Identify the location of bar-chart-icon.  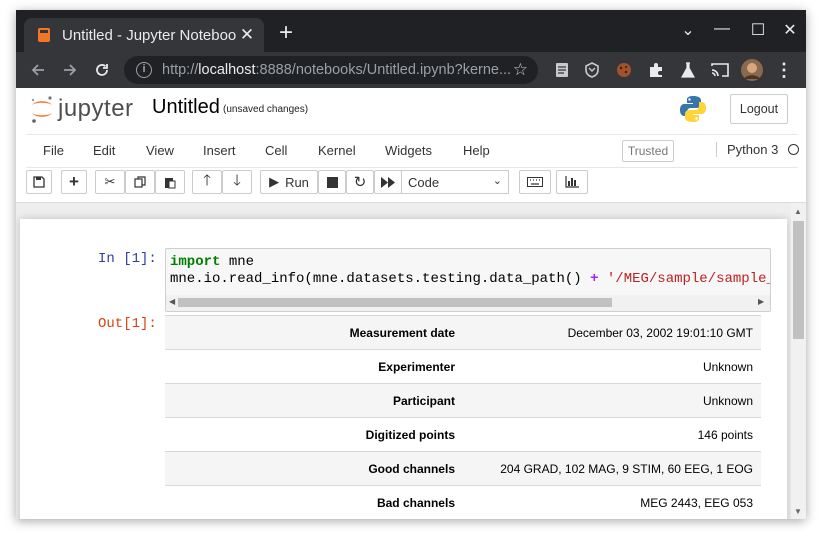
(572, 182).